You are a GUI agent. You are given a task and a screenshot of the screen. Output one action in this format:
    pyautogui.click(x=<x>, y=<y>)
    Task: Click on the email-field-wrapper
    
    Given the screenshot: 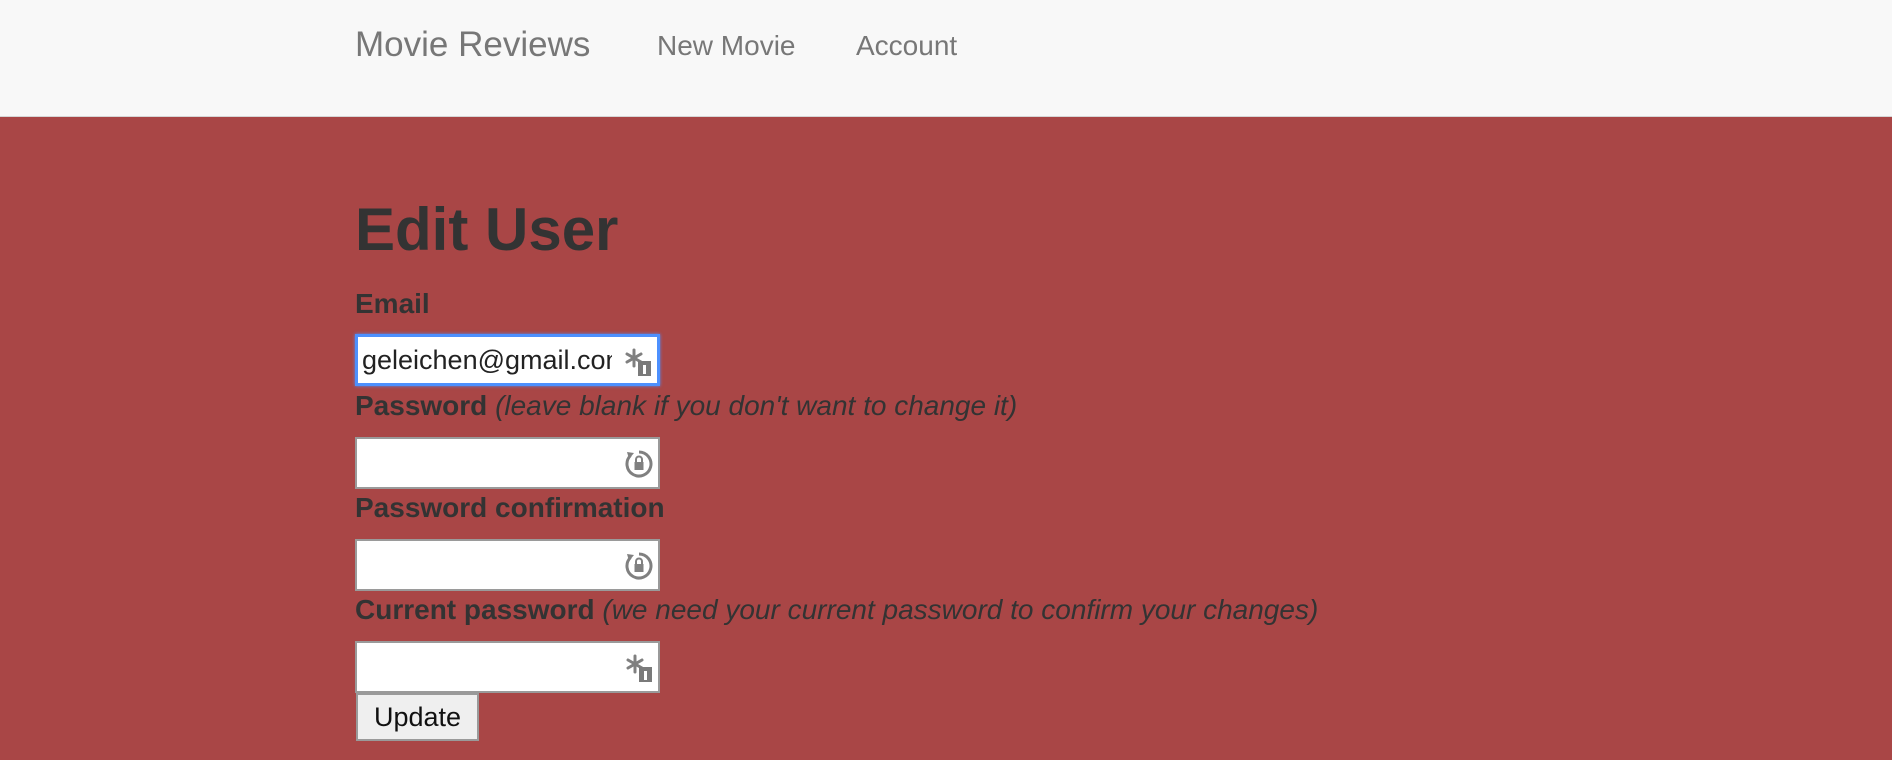 What is the action you would take?
    pyautogui.click(x=507, y=360)
    